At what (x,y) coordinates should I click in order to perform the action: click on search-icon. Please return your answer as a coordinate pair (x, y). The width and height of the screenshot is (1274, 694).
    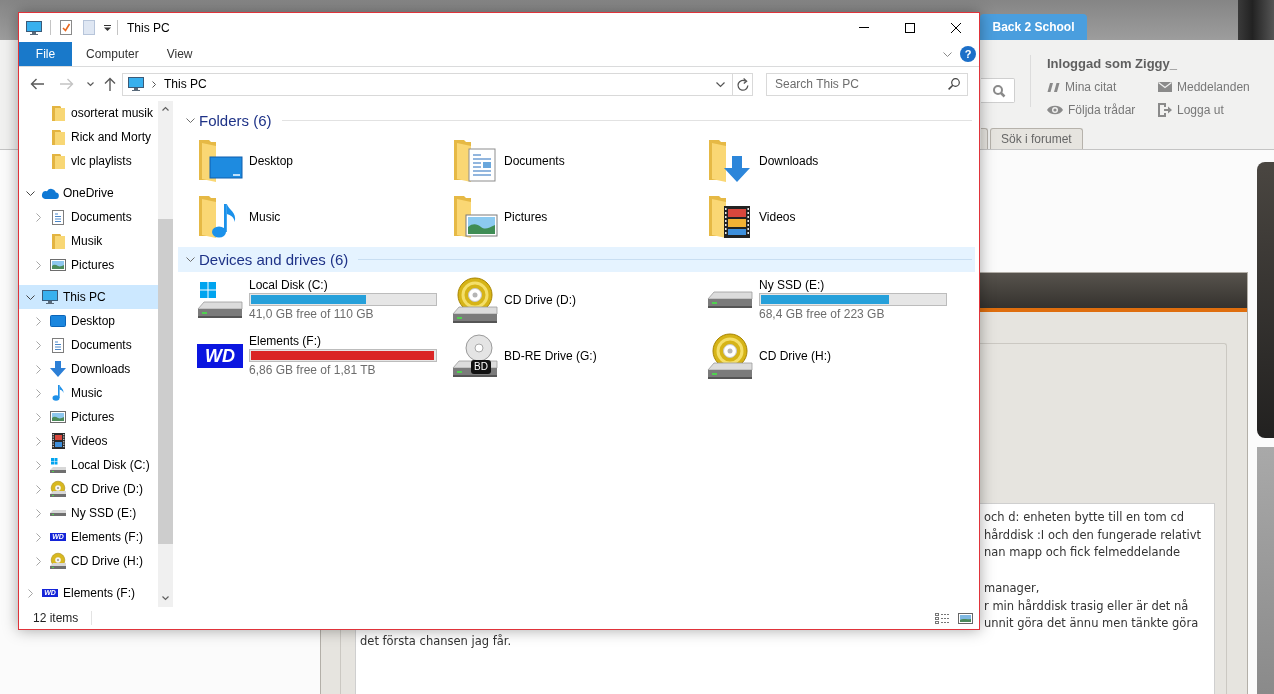
    Looking at the image, I should click on (954, 83).